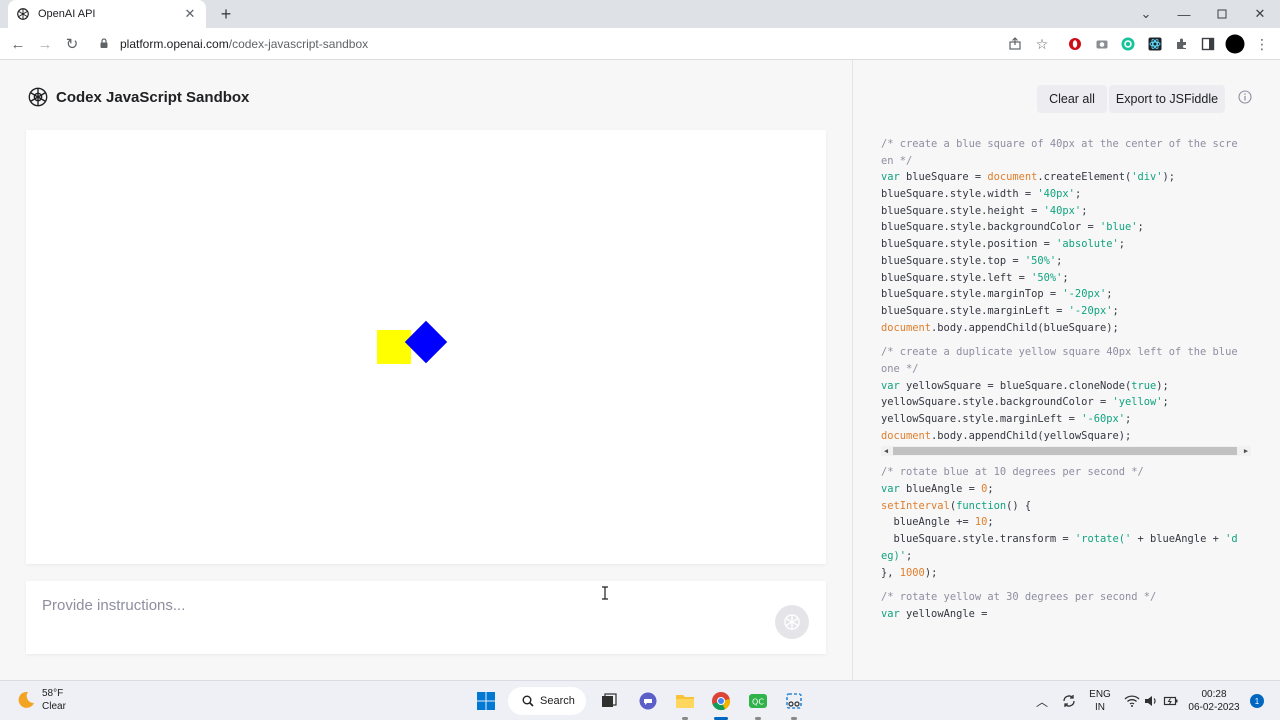 This screenshot has width=1280, height=720. What do you see at coordinates (937, 522) in the screenshot?
I see `code-line: blueAngle += 10;` at bounding box center [937, 522].